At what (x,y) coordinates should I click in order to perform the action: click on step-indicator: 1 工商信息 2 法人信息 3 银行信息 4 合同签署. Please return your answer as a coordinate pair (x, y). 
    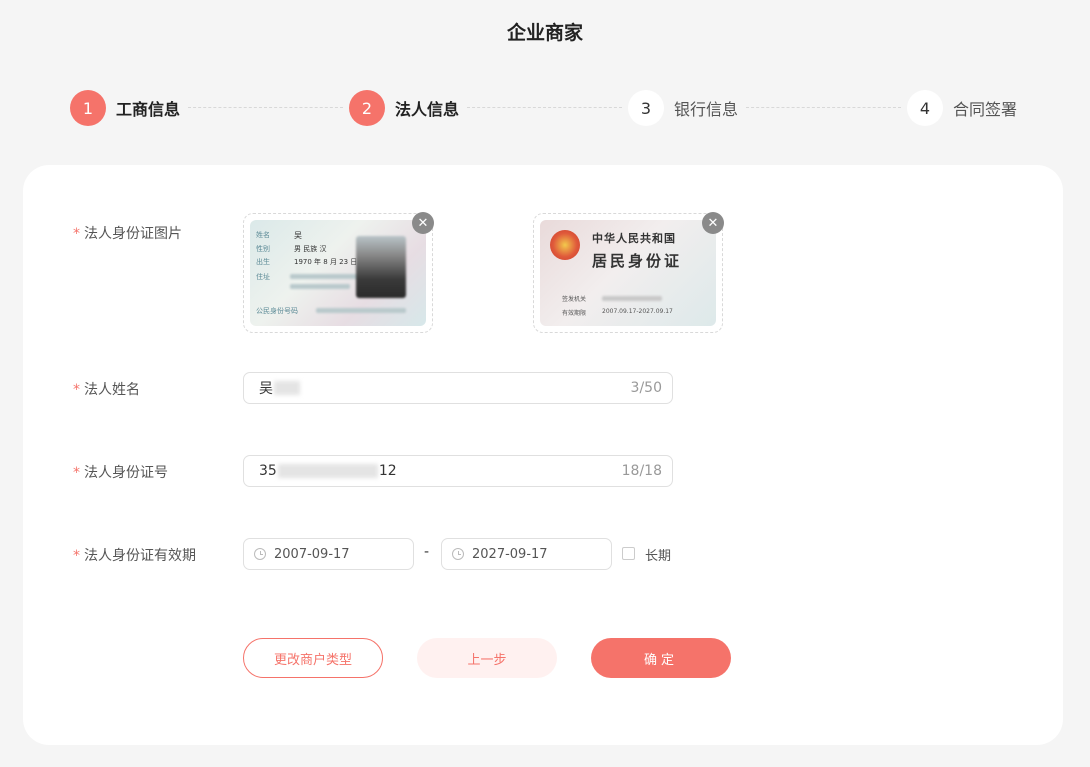
    Looking at the image, I should click on (545, 108).